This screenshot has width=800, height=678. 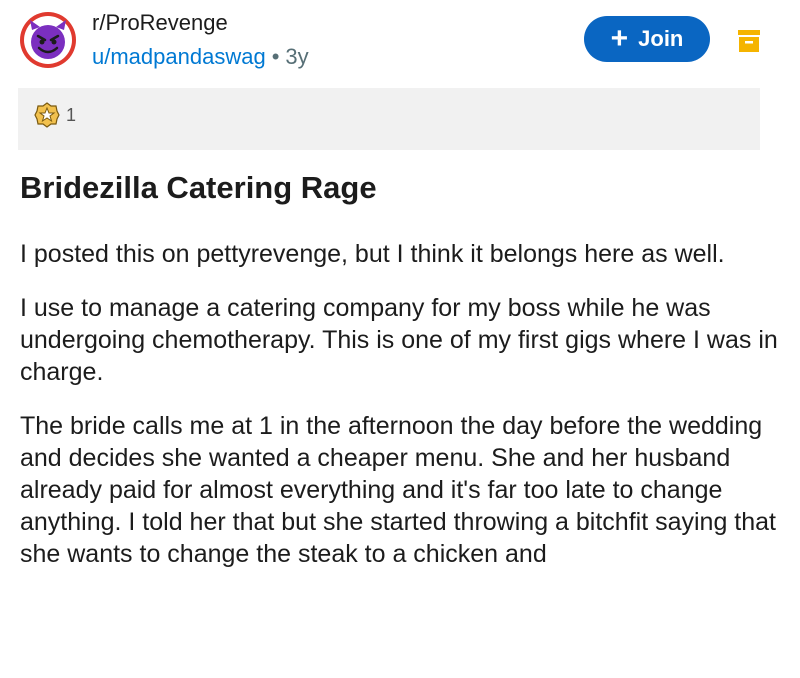 I want to click on author-username: u/madpandaswag, so click(x=179, y=56).